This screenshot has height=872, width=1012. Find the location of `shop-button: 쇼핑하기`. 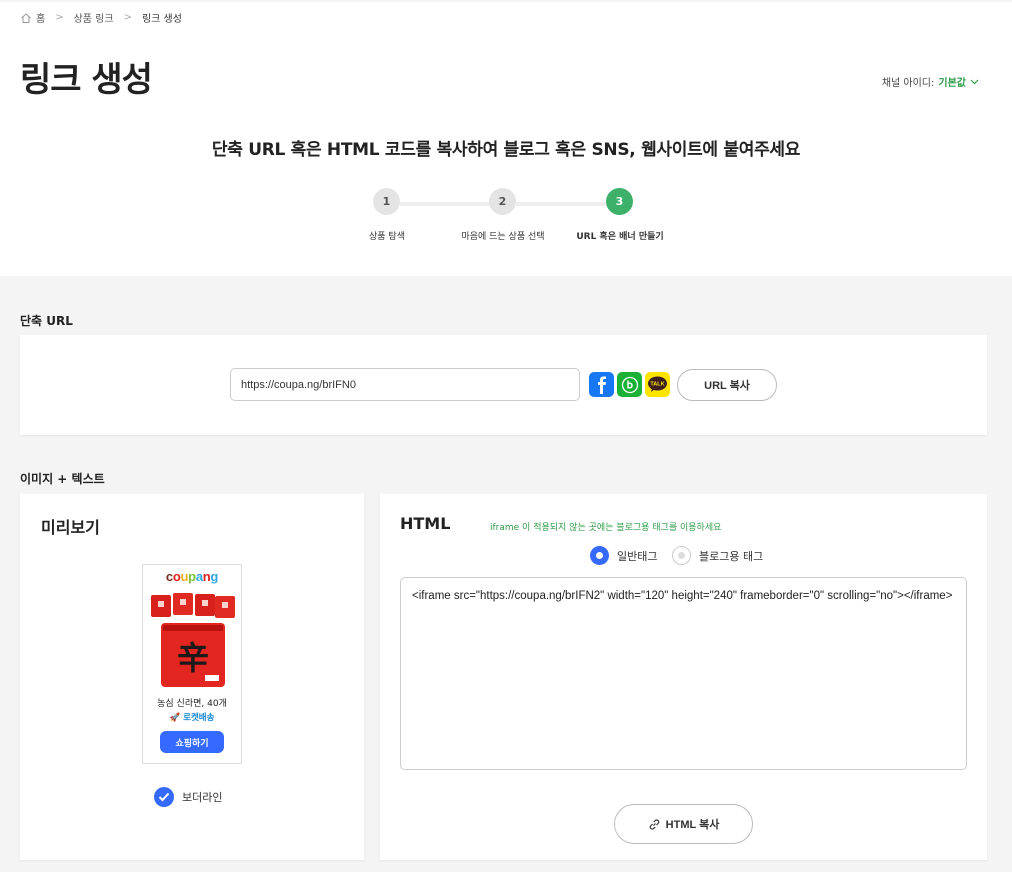

shop-button: 쇼핑하기 is located at coordinates (192, 742).